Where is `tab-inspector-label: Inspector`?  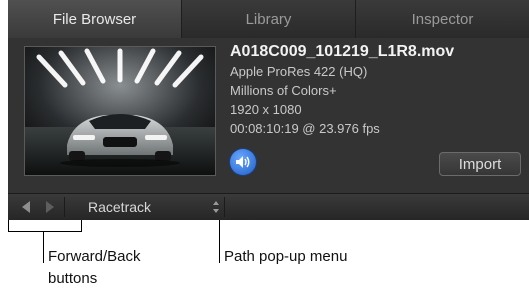 tab-inspector-label: Inspector is located at coordinates (442, 19).